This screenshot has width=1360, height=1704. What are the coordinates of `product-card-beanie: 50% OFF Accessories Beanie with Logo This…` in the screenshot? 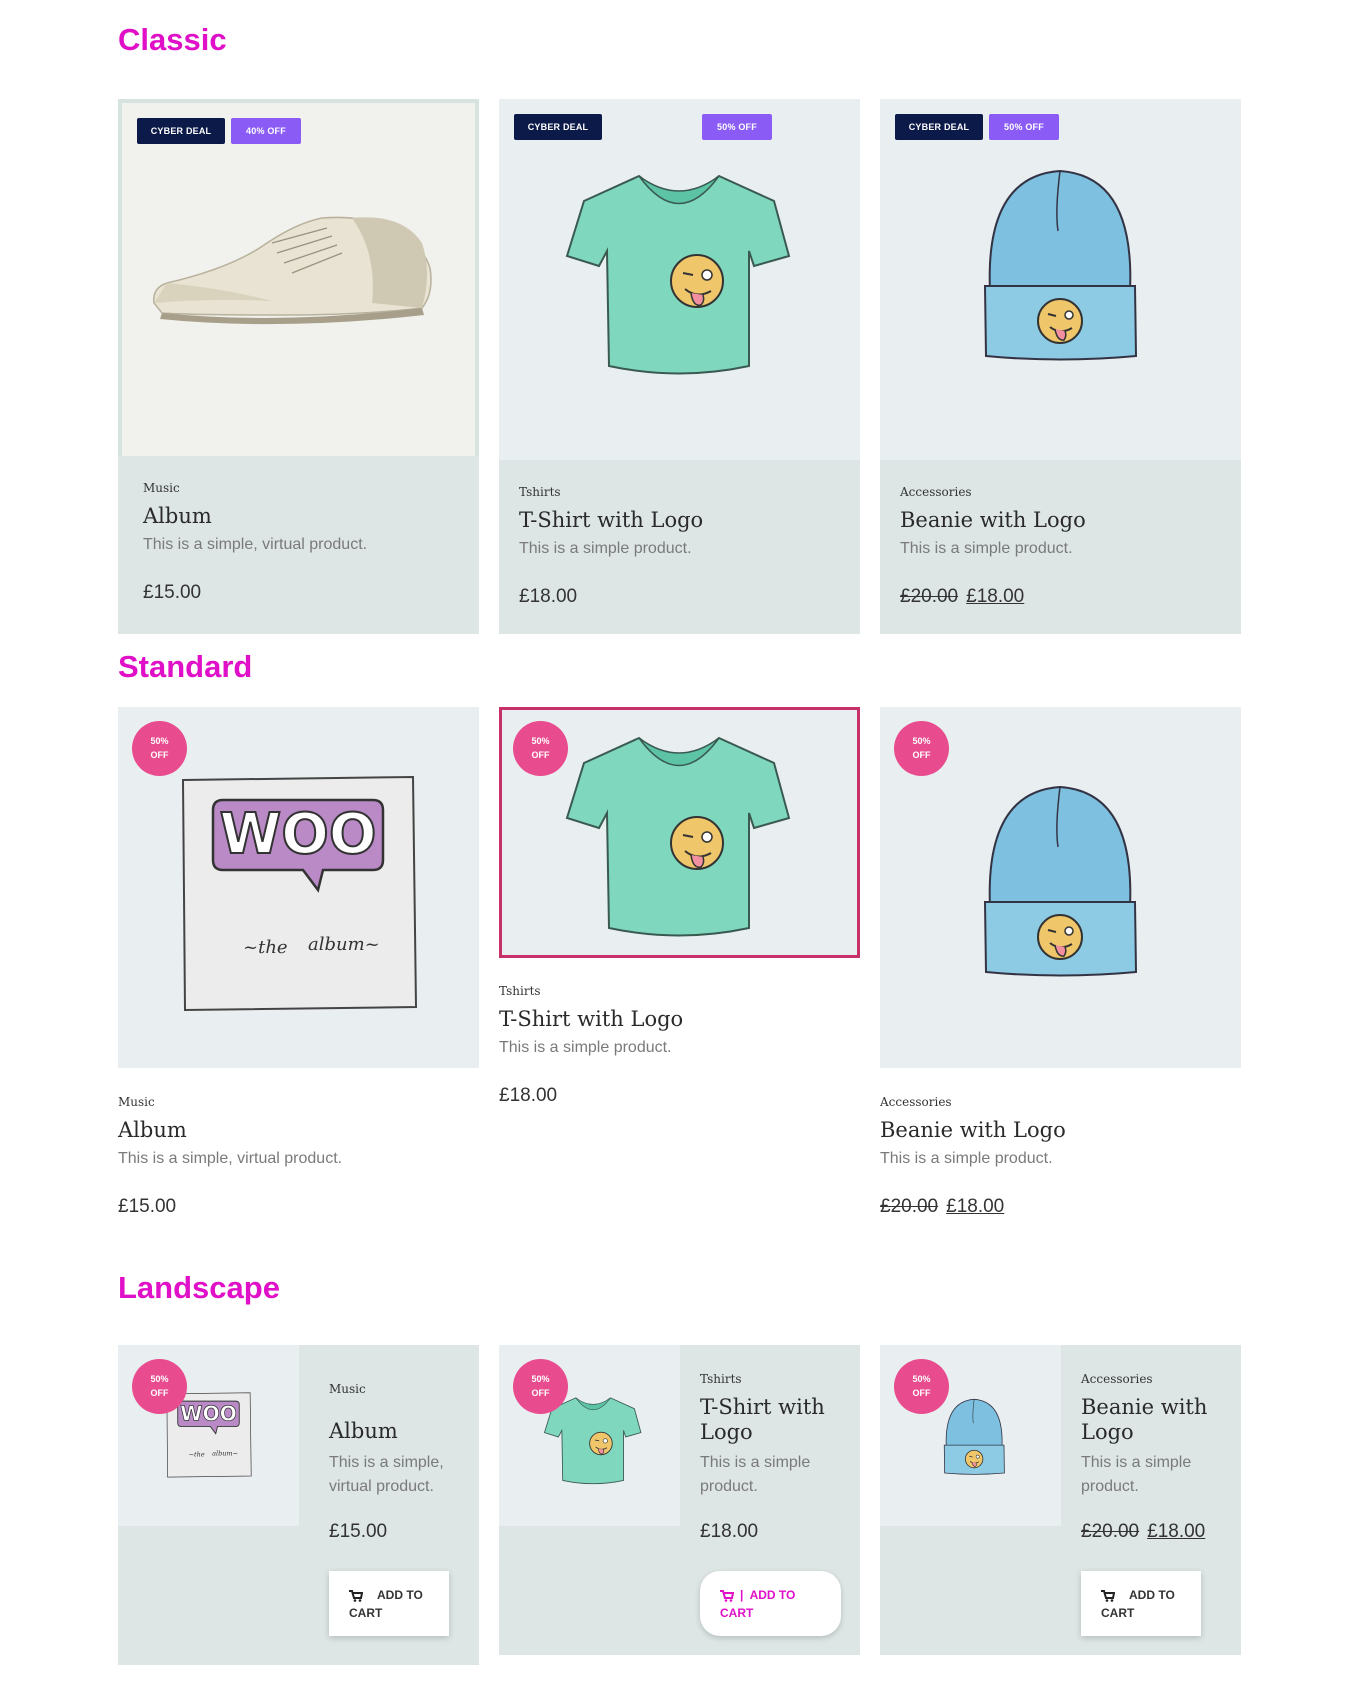 It's located at (1060, 967).